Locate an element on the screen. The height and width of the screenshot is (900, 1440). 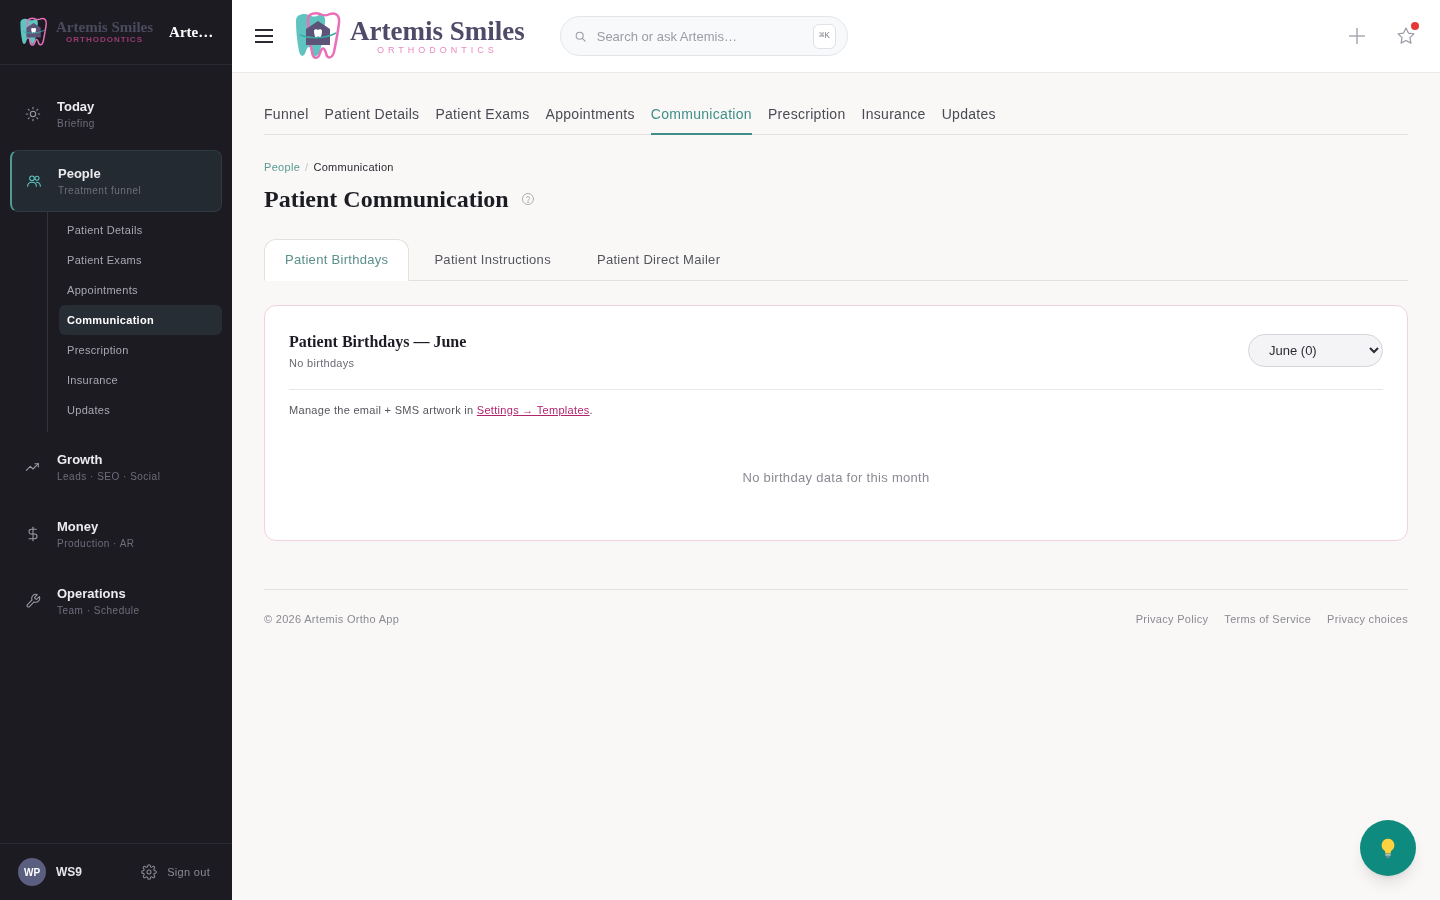
breadcrumb-current: Communication is located at coordinates (353, 167).